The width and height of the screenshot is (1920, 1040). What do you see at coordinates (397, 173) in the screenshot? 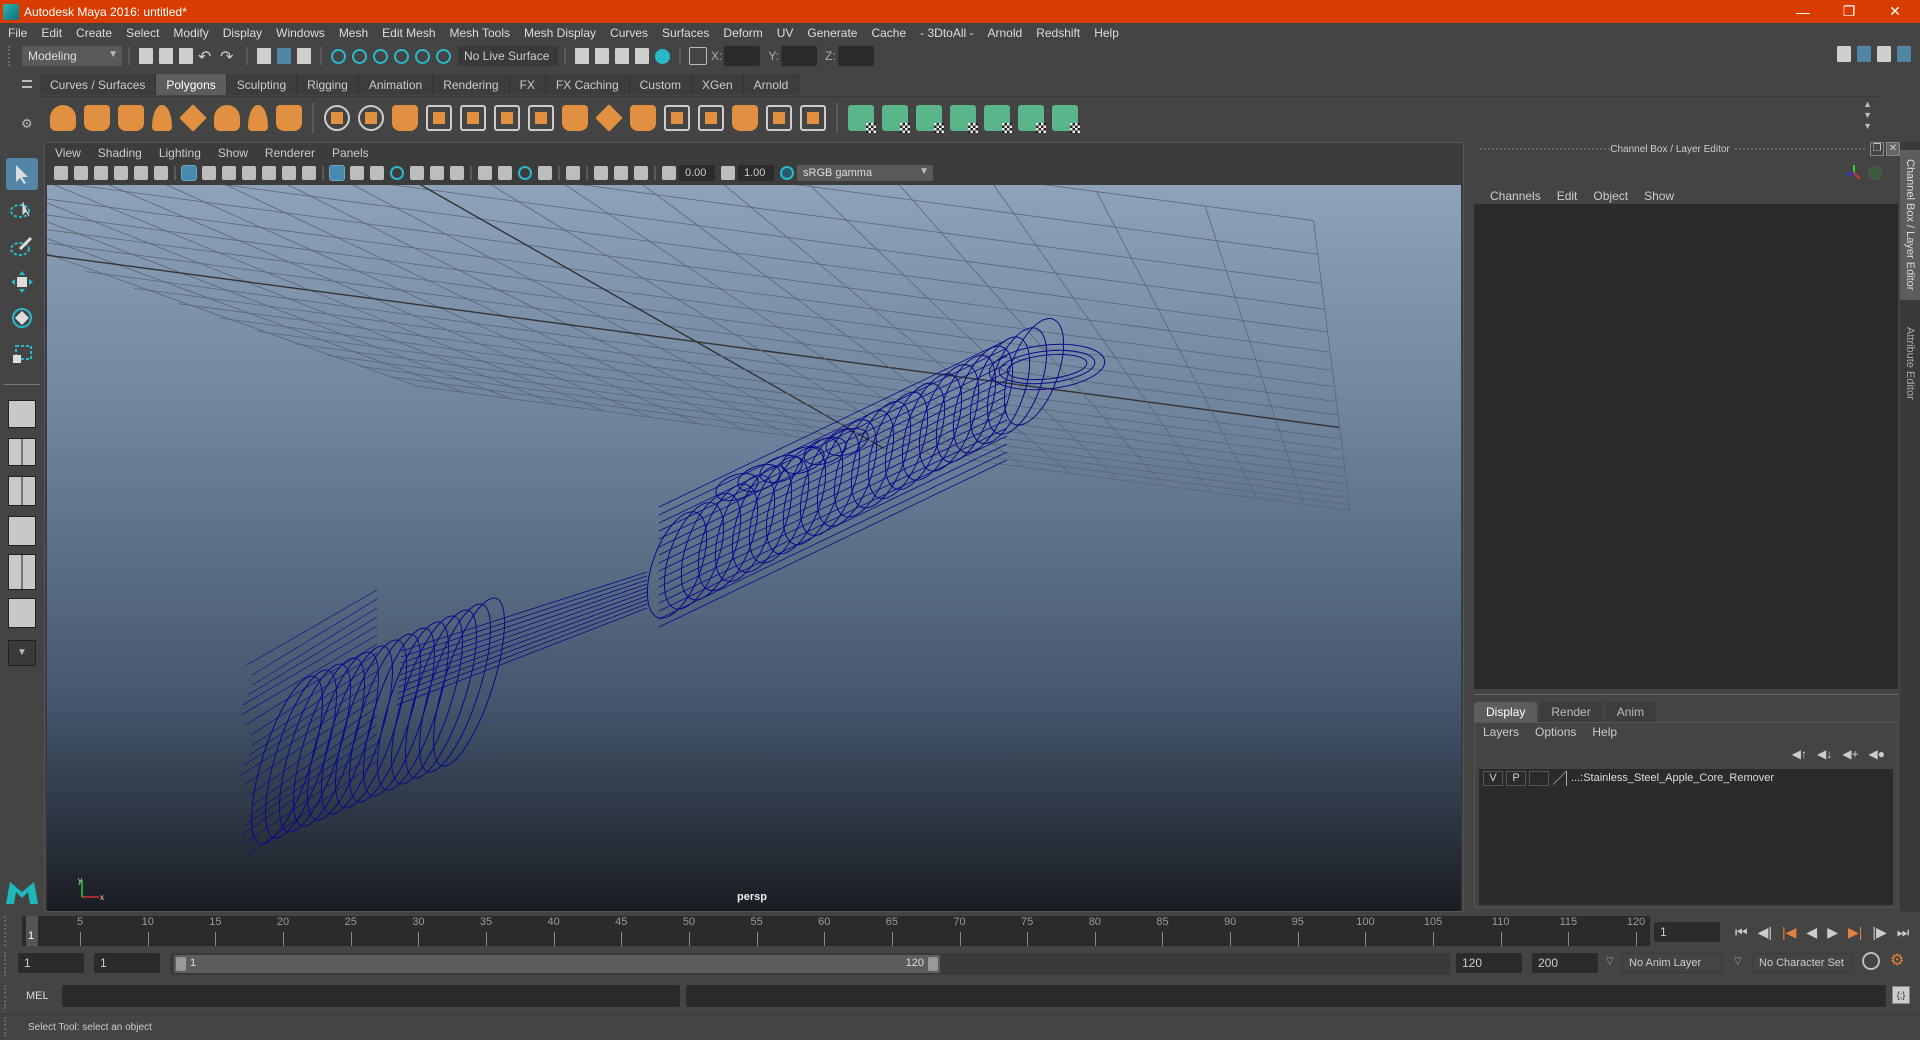
I see `xray-icon` at bounding box center [397, 173].